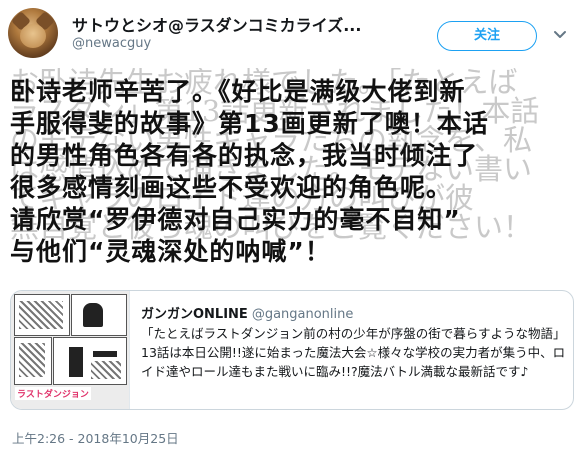 The width and height of the screenshot is (587, 453). Describe the element at coordinates (95, 437) in the screenshot. I see `tweet-timestamp: 上午2:26 - 2018年10月25日` at that location.